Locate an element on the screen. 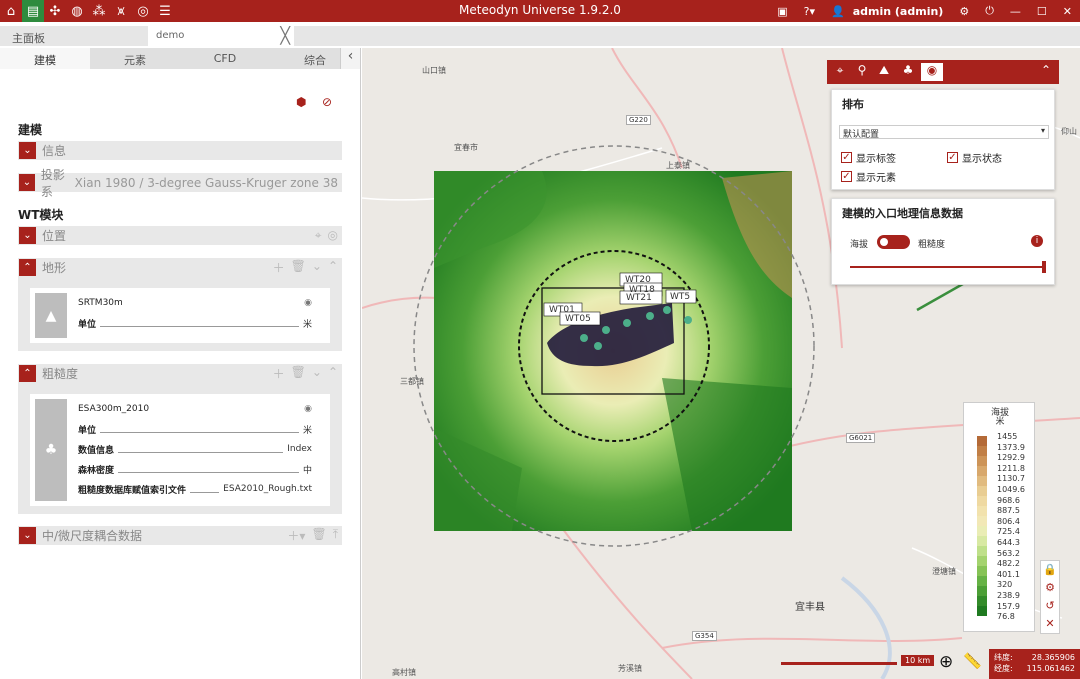 The image size is (1080, 679). close-button: ✕ is located at coordinates (1067, 11).